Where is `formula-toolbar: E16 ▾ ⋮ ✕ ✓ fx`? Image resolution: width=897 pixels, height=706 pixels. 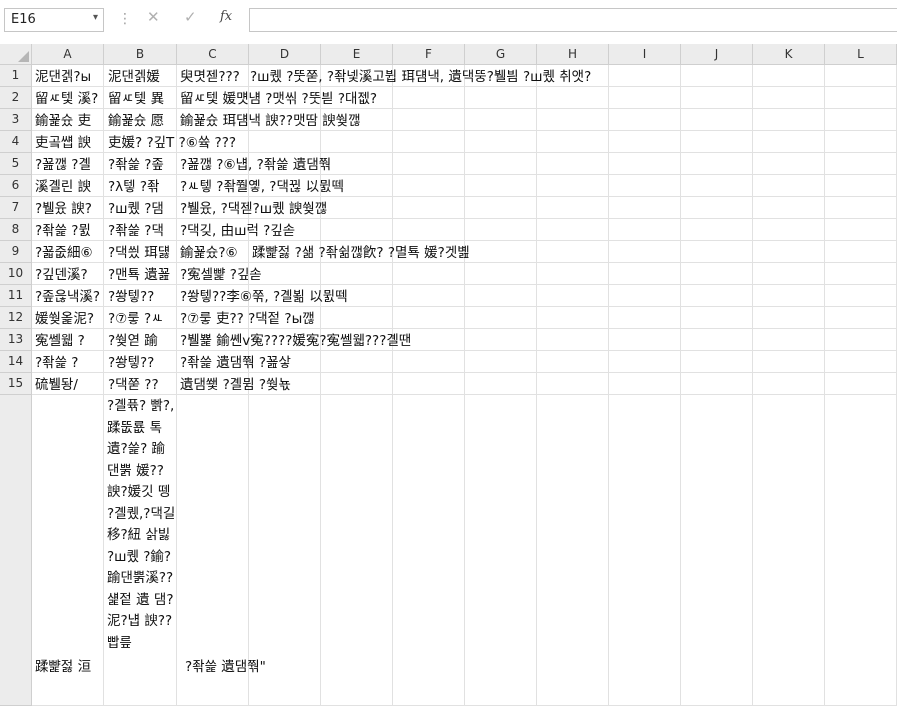
formula-toolbar: E16 ▾ ⋮ ✕ ✓ fx is located at coordinates (448, 22).